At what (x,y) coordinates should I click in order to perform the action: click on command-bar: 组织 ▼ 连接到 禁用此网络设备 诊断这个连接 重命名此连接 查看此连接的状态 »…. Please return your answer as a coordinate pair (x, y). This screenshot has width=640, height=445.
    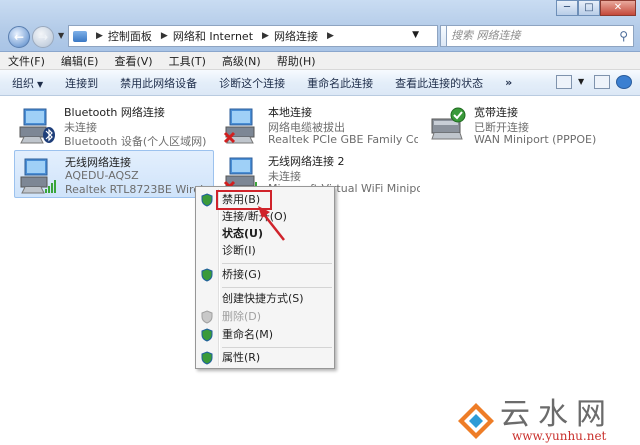
    Looking at the image, I should click on (320, 83).